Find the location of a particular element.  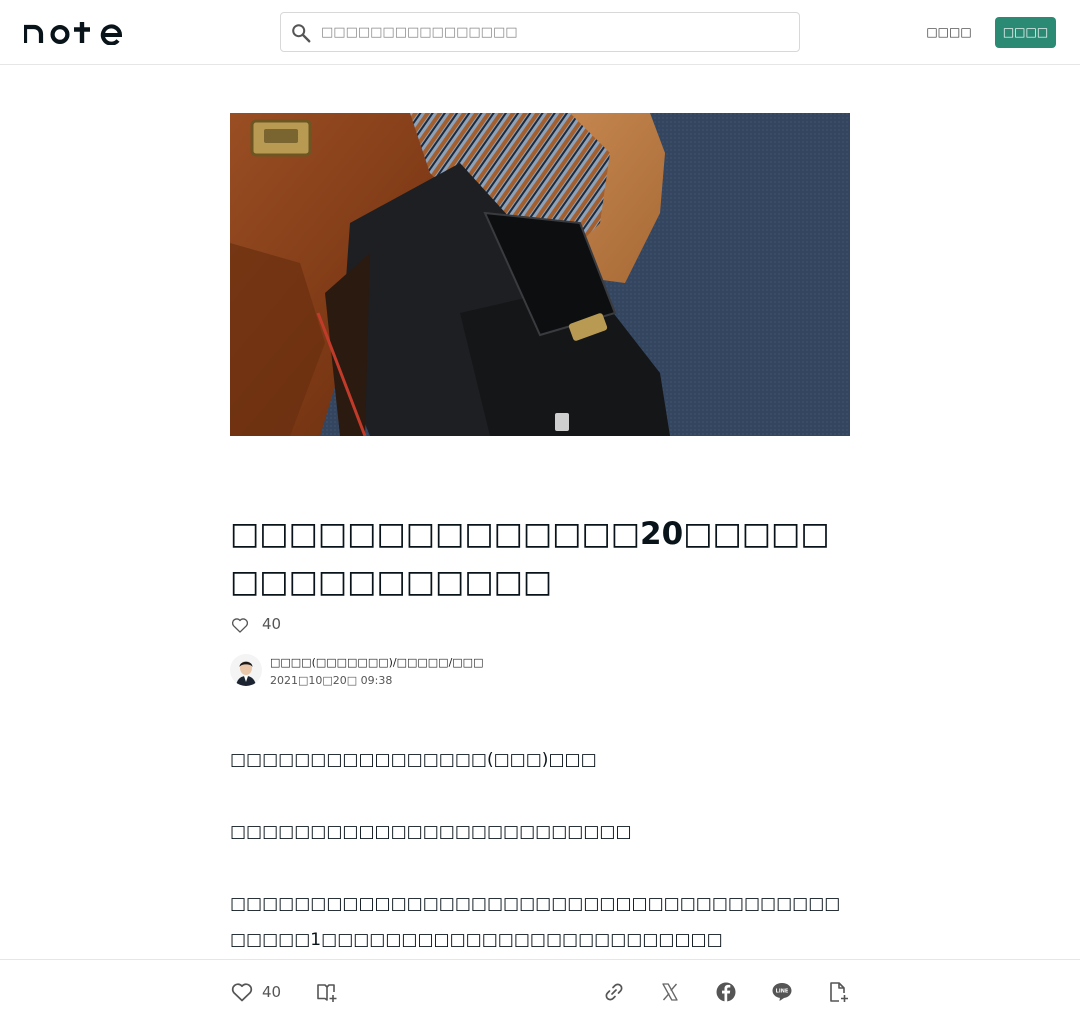

svg-text: LINE is located at coordinates (782, 992).